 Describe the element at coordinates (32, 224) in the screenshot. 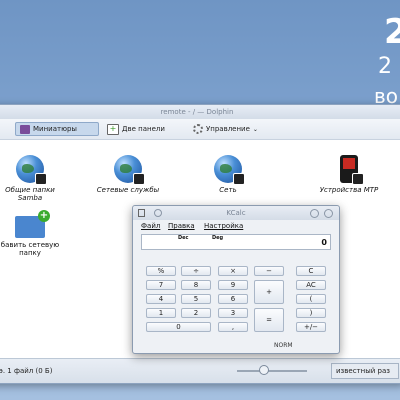

I see `add-folder-icon: +` at that location.